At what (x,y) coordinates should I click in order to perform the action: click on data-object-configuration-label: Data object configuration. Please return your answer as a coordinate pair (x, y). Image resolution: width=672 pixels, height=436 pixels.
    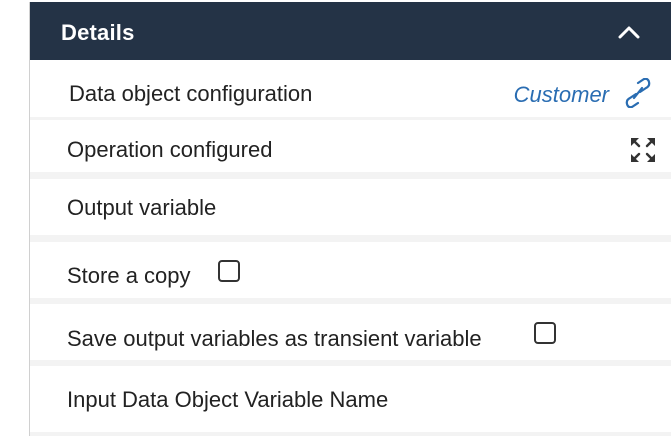
    Looking at the image, I should click on (191, 93).